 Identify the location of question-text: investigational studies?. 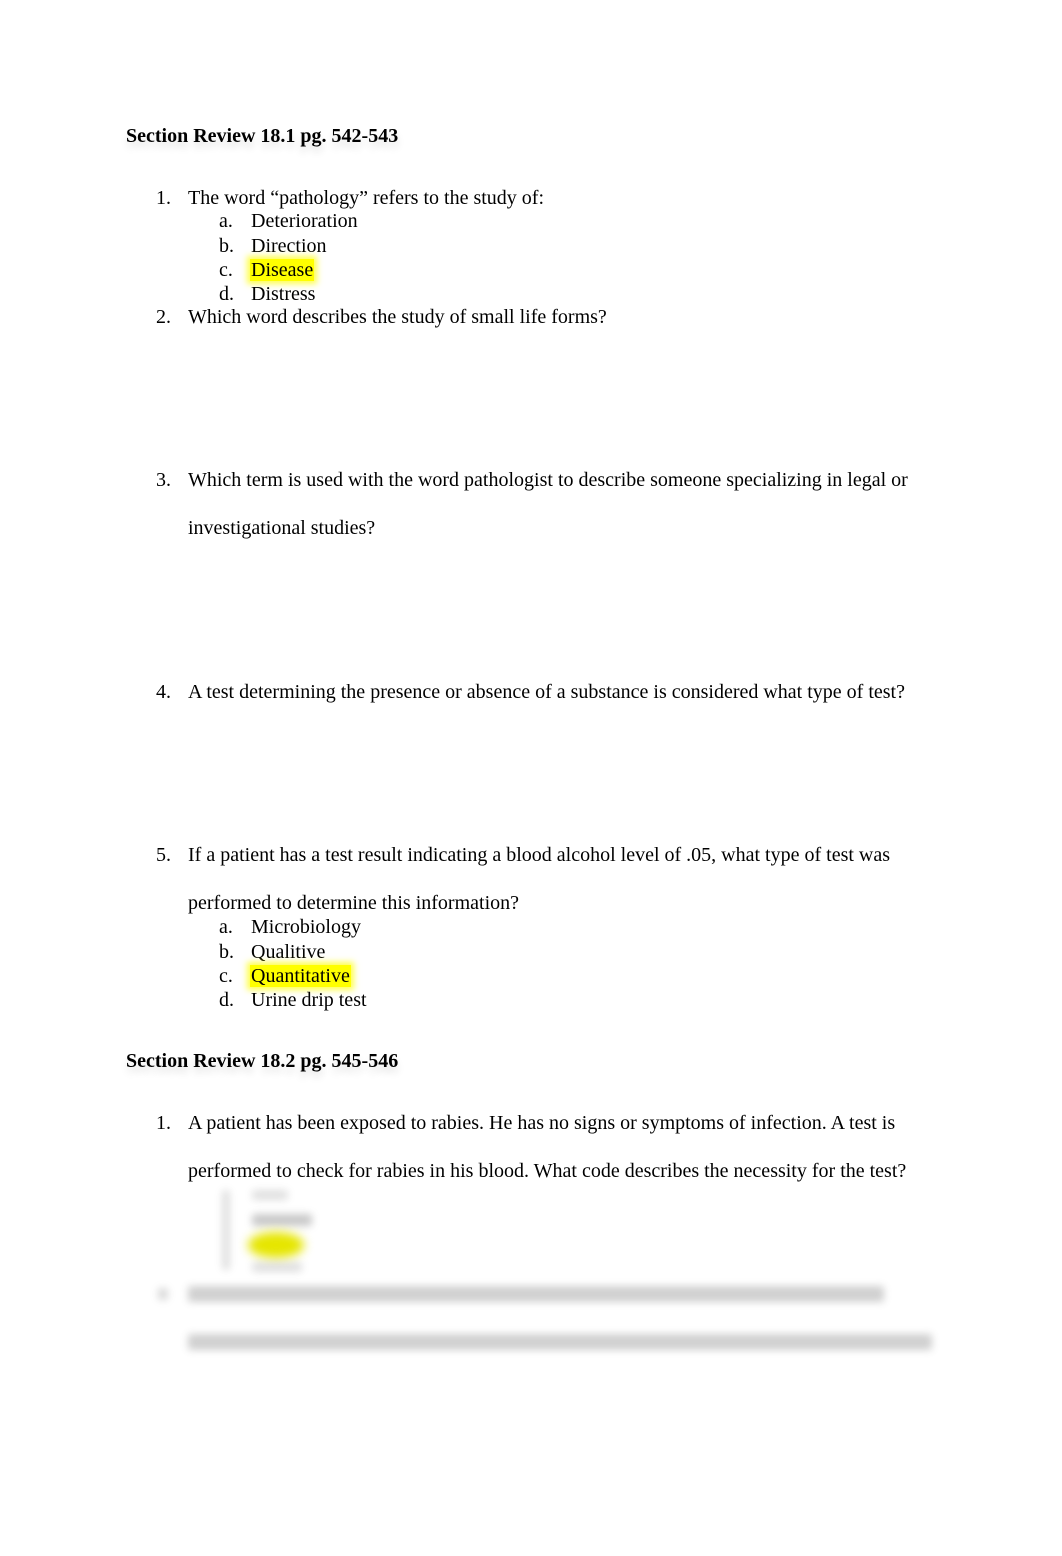
(282, 528).